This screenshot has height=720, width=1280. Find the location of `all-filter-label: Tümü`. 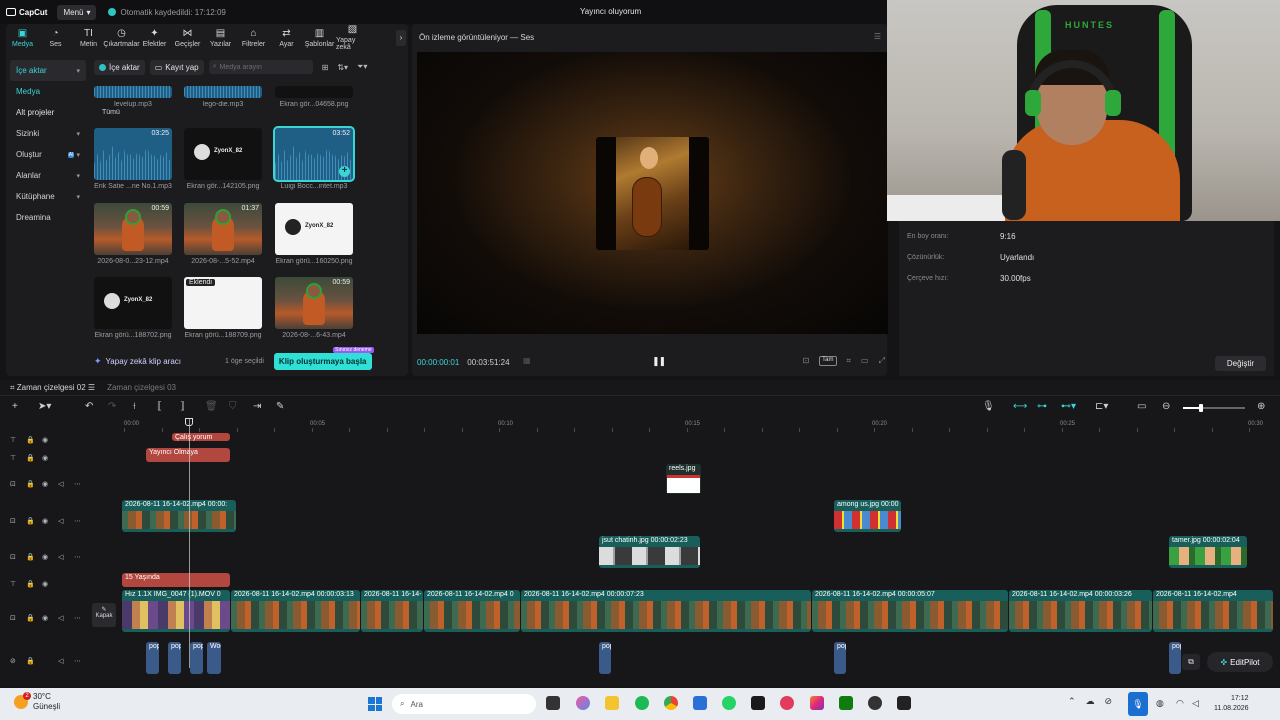

all-filter-label: Tümü is located at coordinates (111, 112).